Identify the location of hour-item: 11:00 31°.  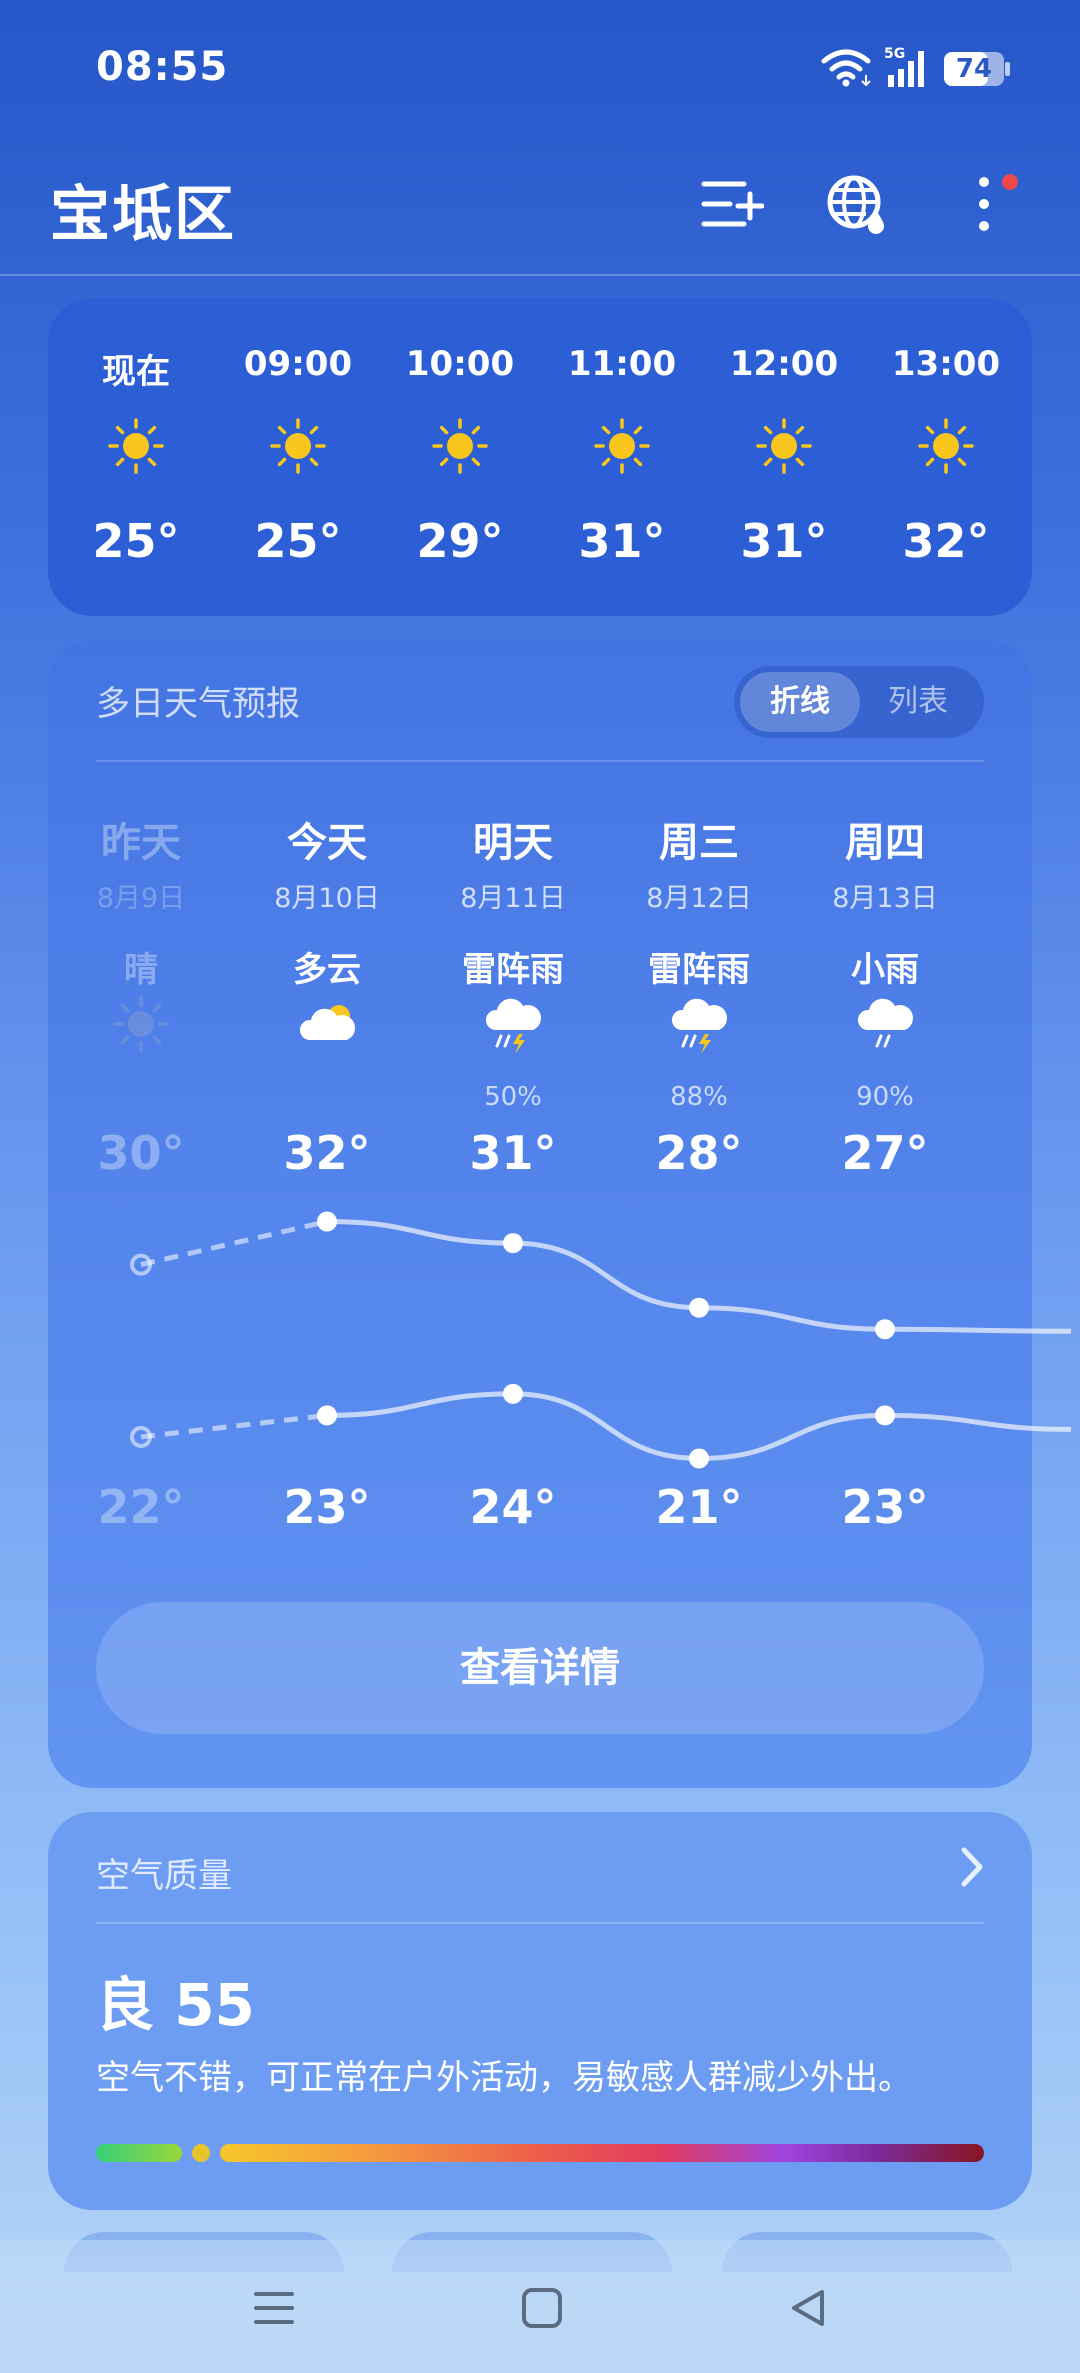
(622, 457).